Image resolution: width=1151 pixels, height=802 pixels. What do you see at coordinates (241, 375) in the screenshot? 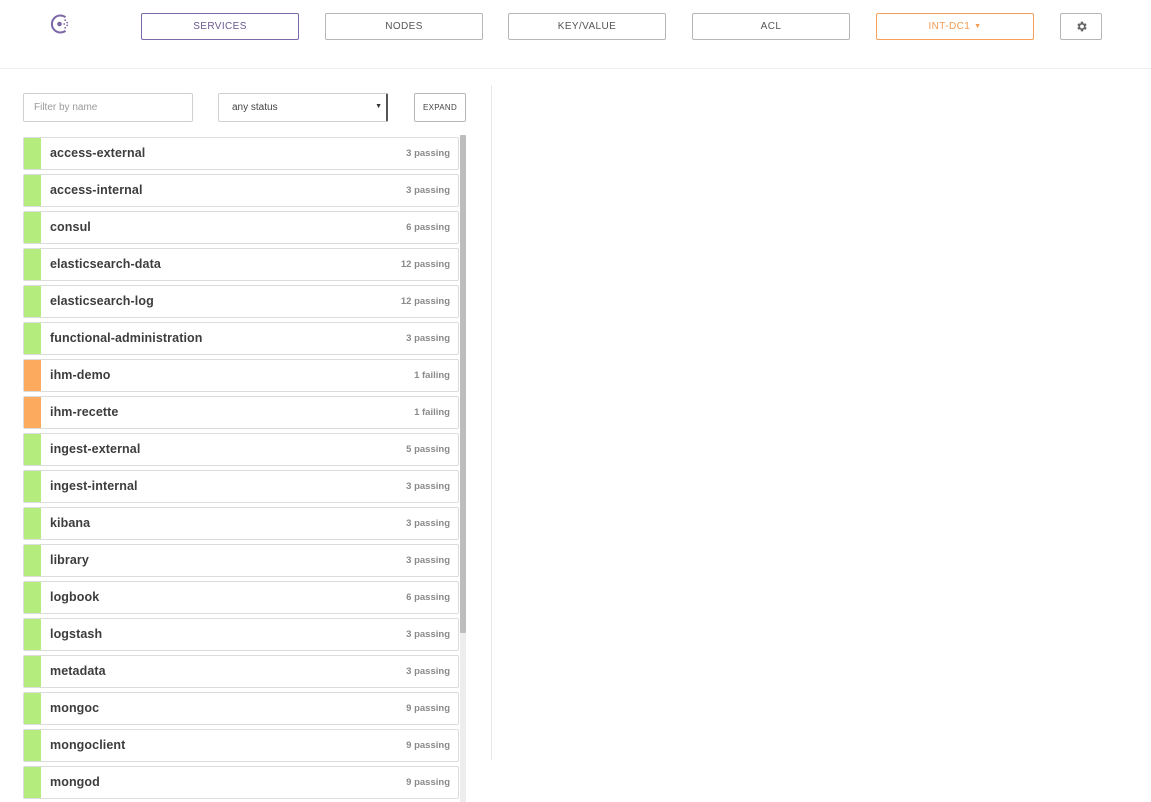
I see `service-row-ihm-demo: ihm-demo 1 failing` at bounding box center [241, 375].